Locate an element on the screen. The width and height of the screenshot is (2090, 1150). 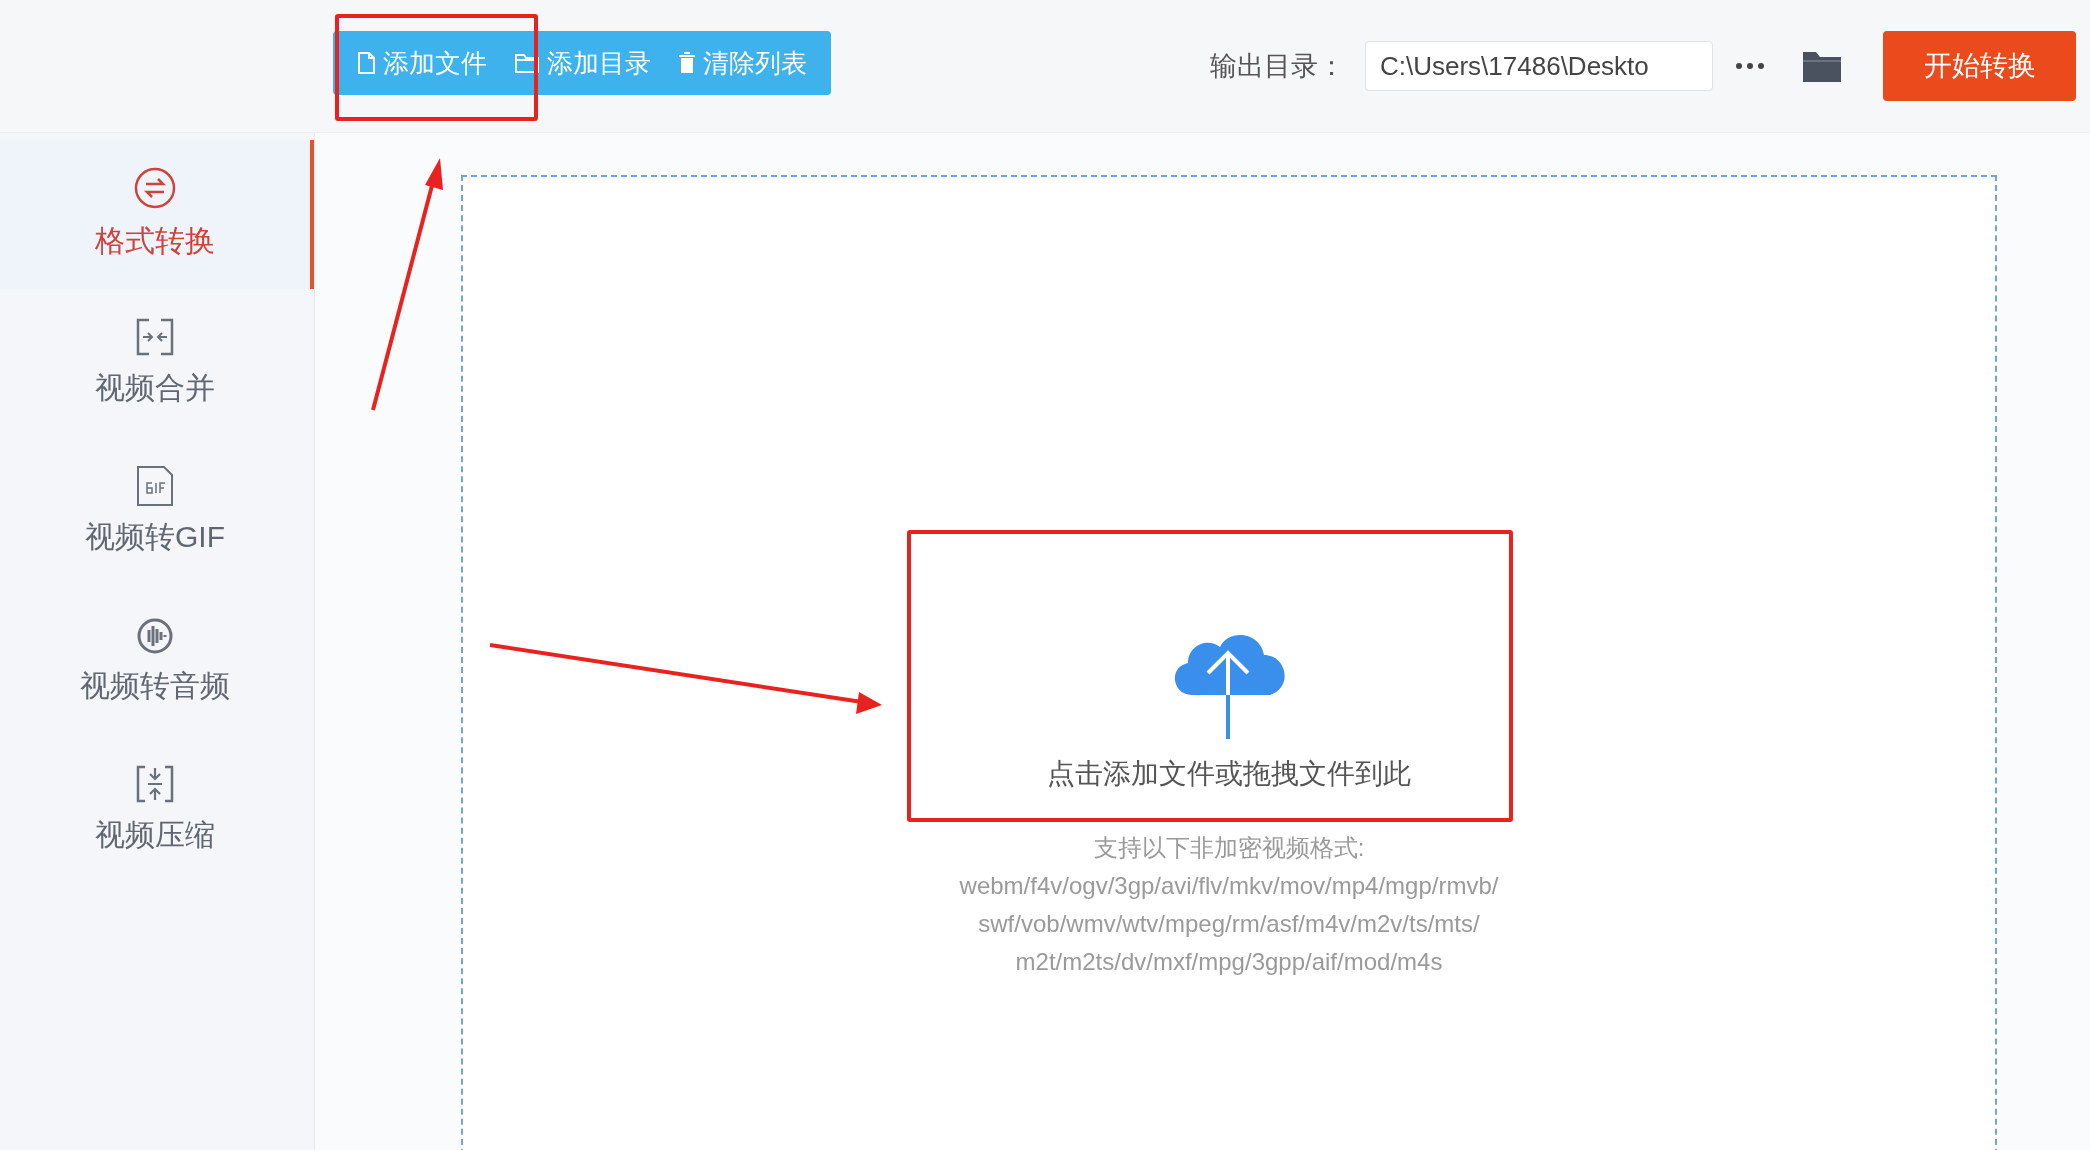
sidebar-item: 视频压缩 is located at coordinates (157, 810).